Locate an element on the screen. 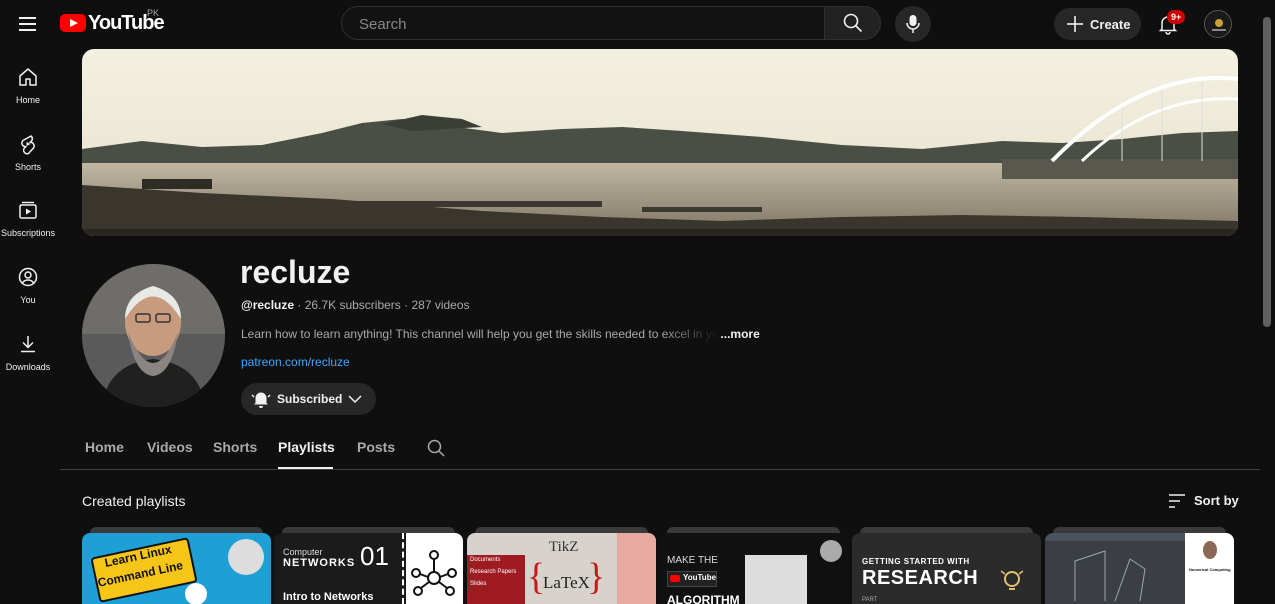  sidebar-label: Subscriptions is located at coordinates (28, 233).